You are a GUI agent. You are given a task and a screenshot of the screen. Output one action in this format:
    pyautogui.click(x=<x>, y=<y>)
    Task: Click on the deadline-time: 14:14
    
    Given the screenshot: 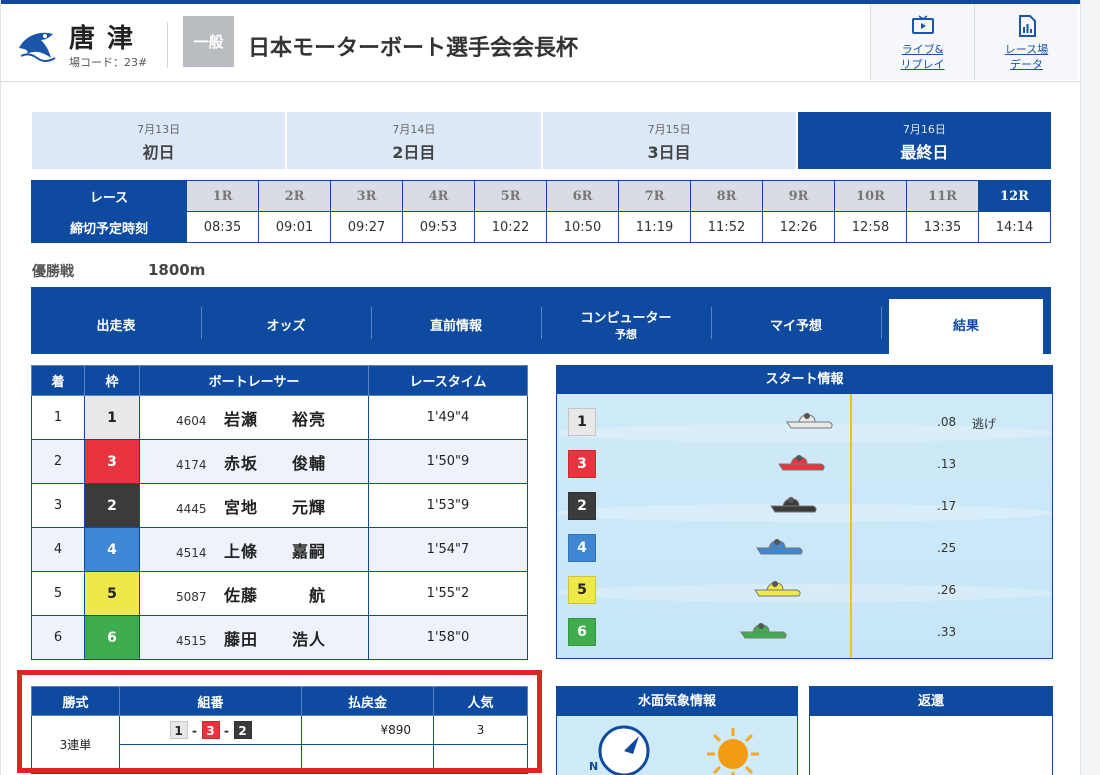 What is the action you would take?
    pyautogui.click(x=1014, y=227)
    